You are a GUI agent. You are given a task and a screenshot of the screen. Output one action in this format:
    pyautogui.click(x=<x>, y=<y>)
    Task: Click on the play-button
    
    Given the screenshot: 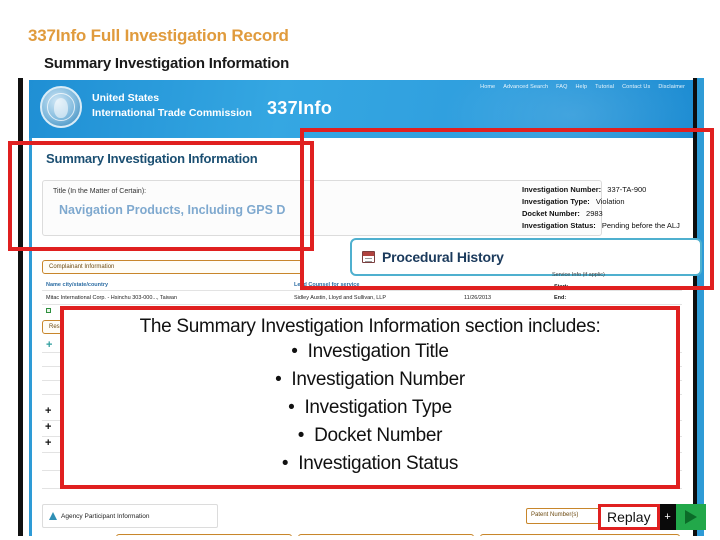 What is the action you would take?
    pyautogui.click(x=690, y=517)
    